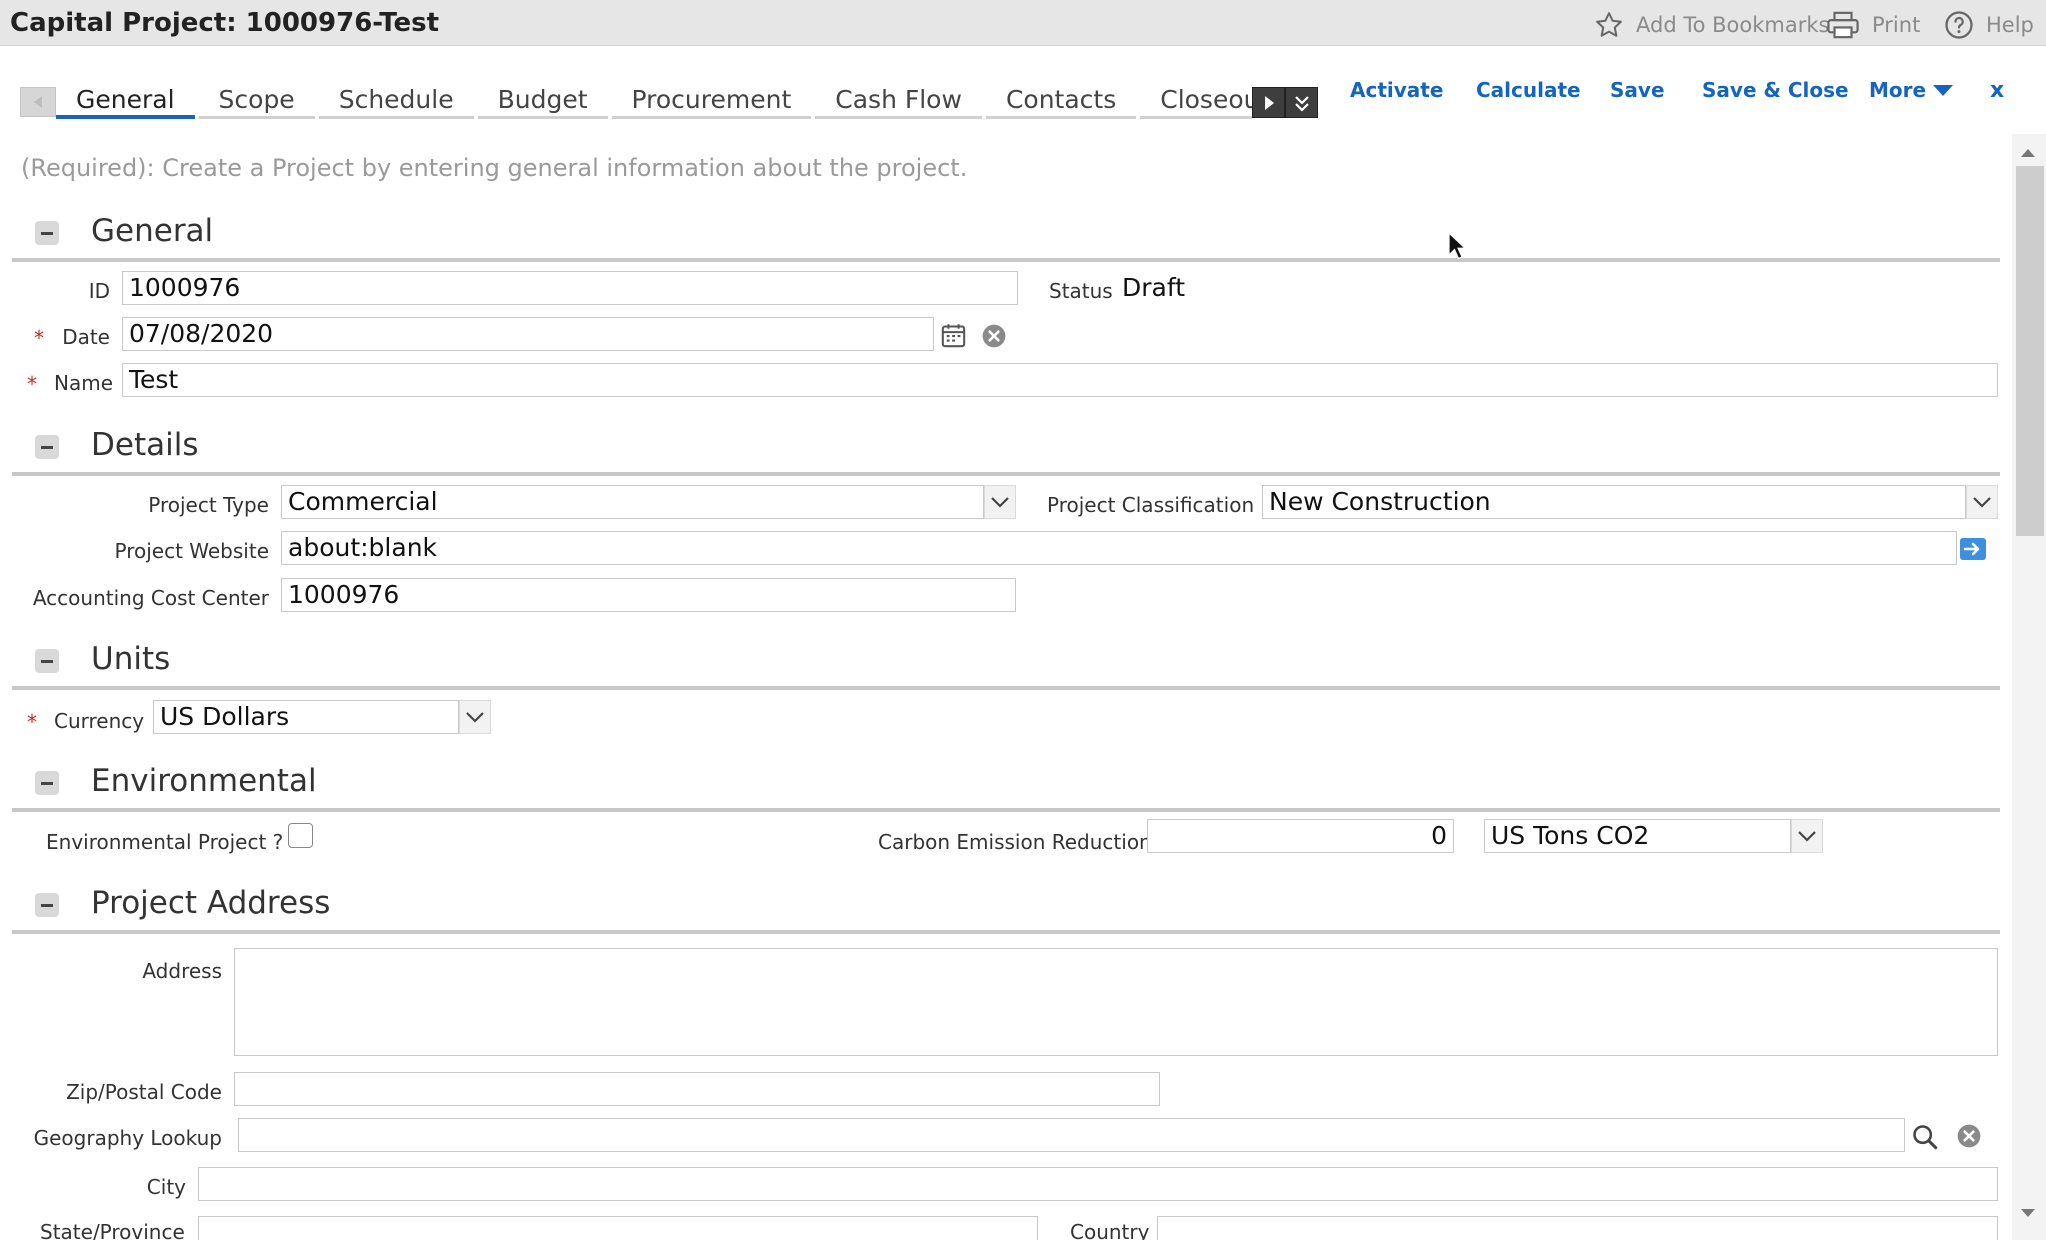 Image resolution: width=2046 pixels, height=1240 pixels. Describe the element at coordinates (1997, 90) in the screenshot. I see `close-button: x` at that location.